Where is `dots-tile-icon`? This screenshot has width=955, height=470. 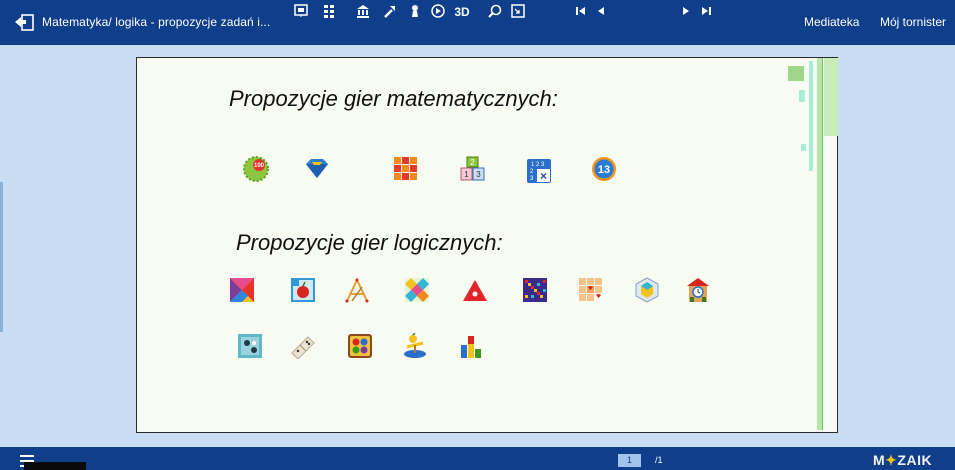 dots-tile-icon is located at coordinates (250, 346).